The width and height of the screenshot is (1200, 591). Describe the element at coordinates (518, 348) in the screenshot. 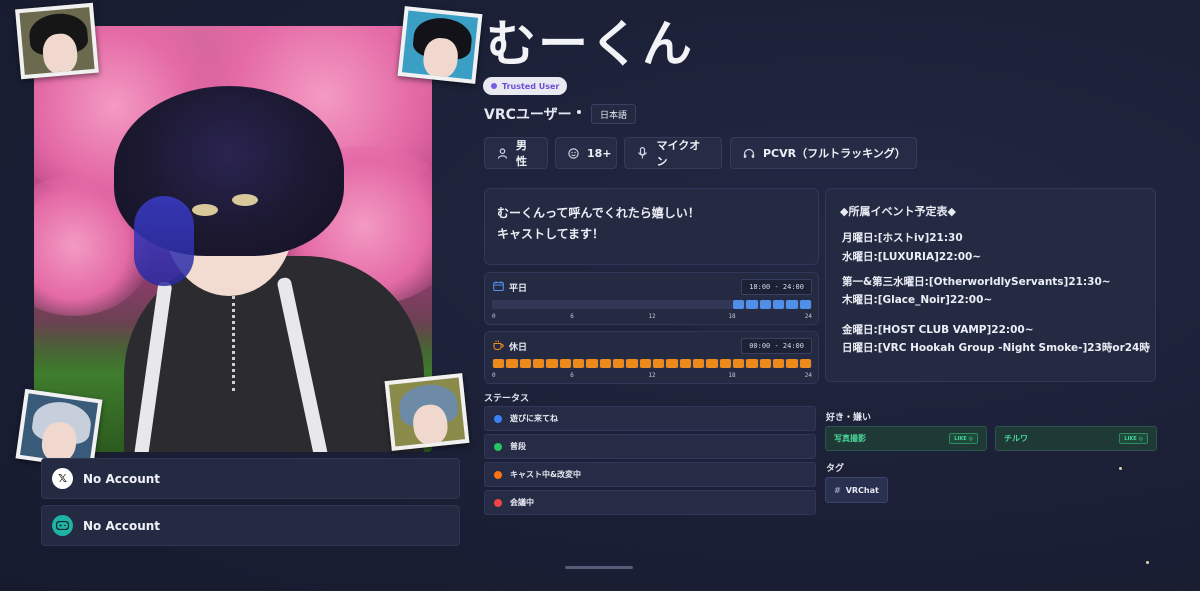

I see `schedule-label: 休日` at that location.